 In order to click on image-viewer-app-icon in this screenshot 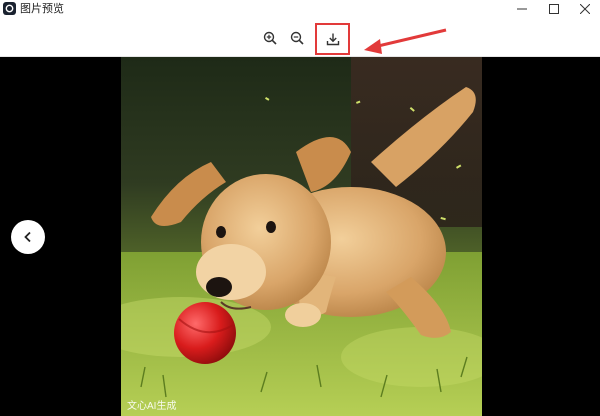, I will do `click(9, 8)`.